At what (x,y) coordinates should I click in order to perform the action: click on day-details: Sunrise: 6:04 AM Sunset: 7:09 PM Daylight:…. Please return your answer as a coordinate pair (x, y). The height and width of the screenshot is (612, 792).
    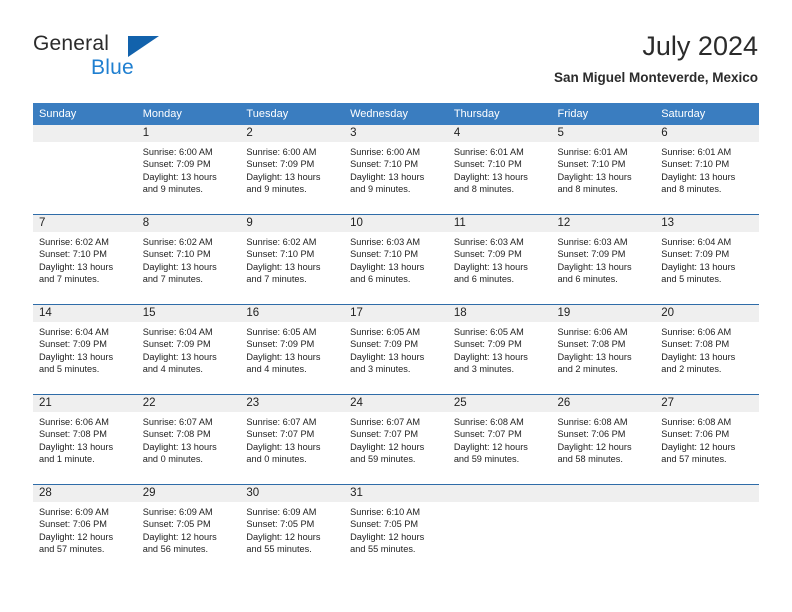
    Looking at the image, I should click on (85, 348).